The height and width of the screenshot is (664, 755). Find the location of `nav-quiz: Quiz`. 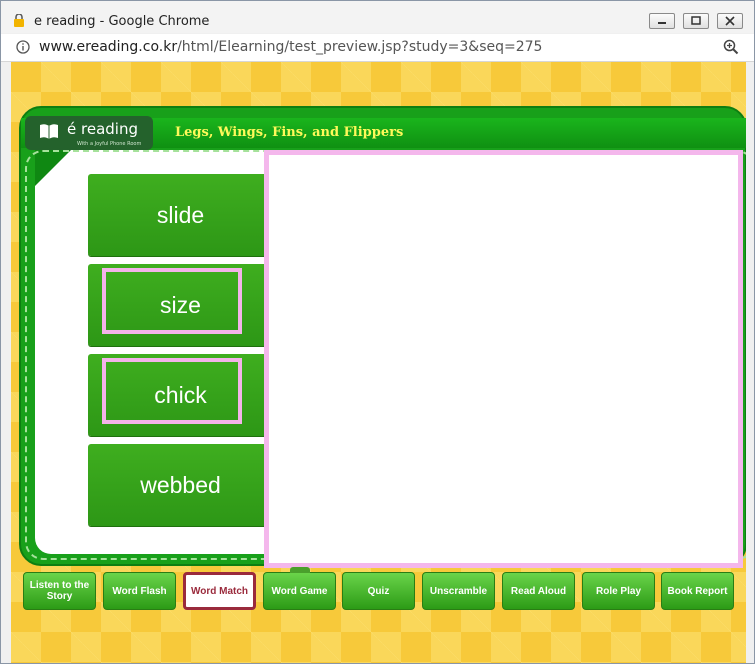

nav-quiz: Quiz is located at coordinates (378, 591).